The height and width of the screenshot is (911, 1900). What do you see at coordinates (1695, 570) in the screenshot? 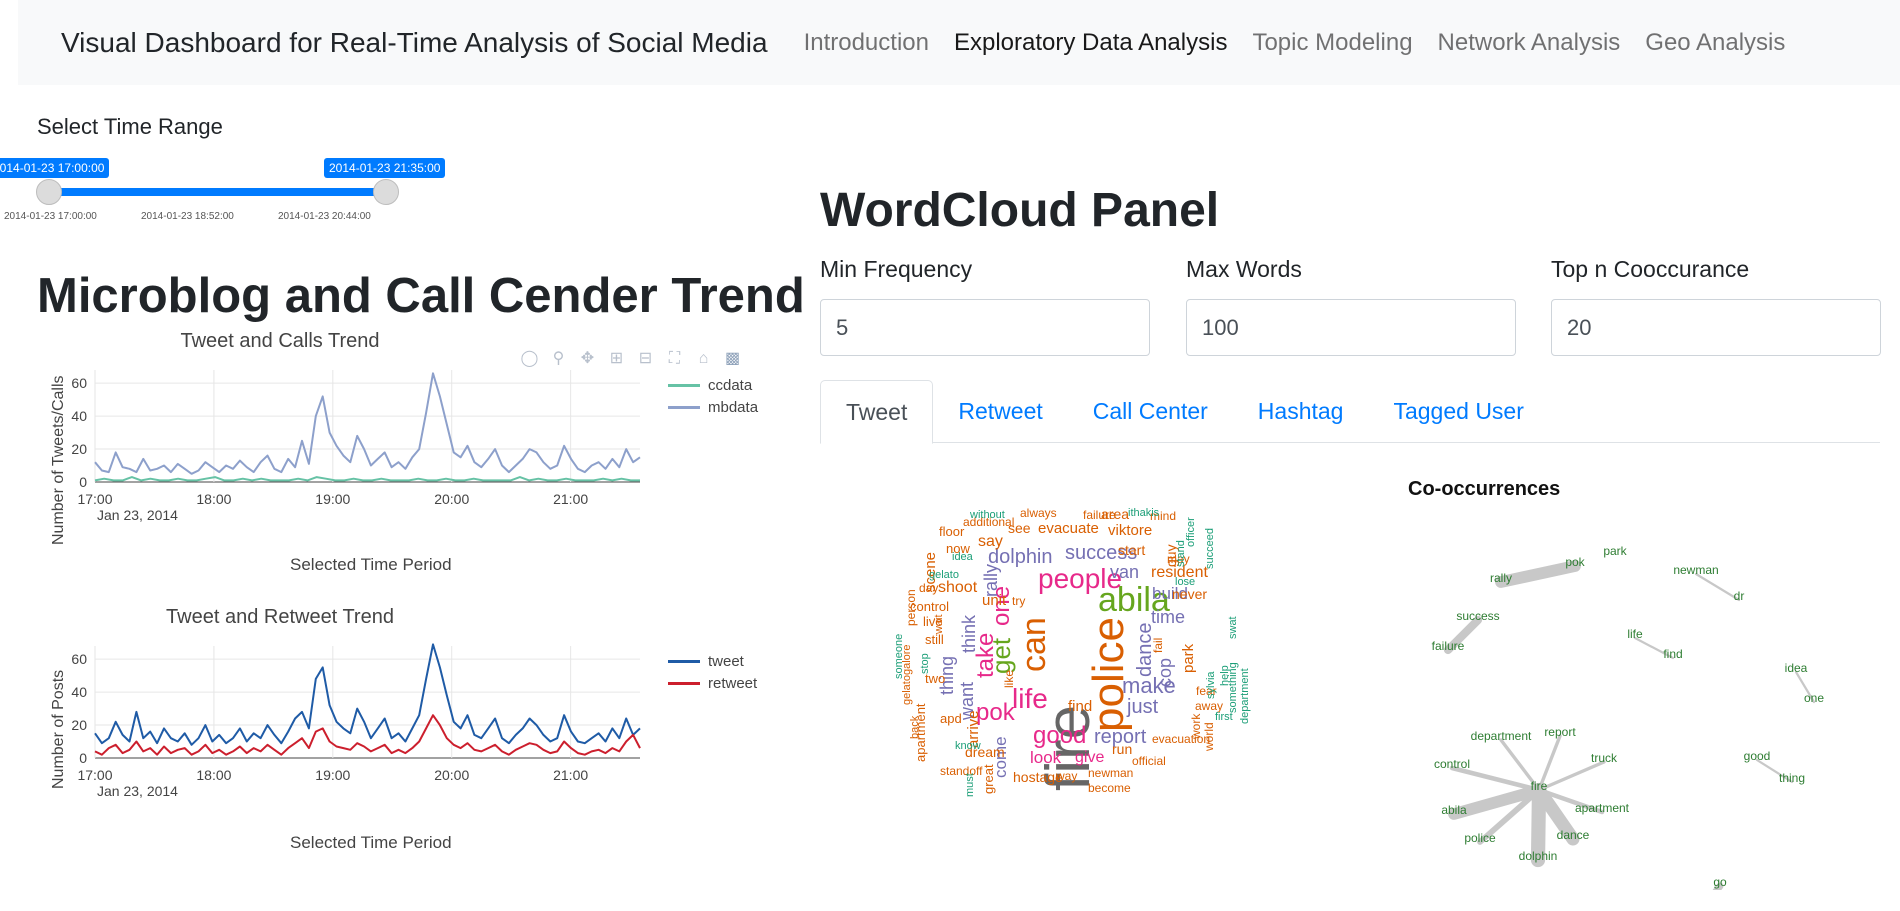
I see `node-newman: newman` at bounding box center [1695, 570].